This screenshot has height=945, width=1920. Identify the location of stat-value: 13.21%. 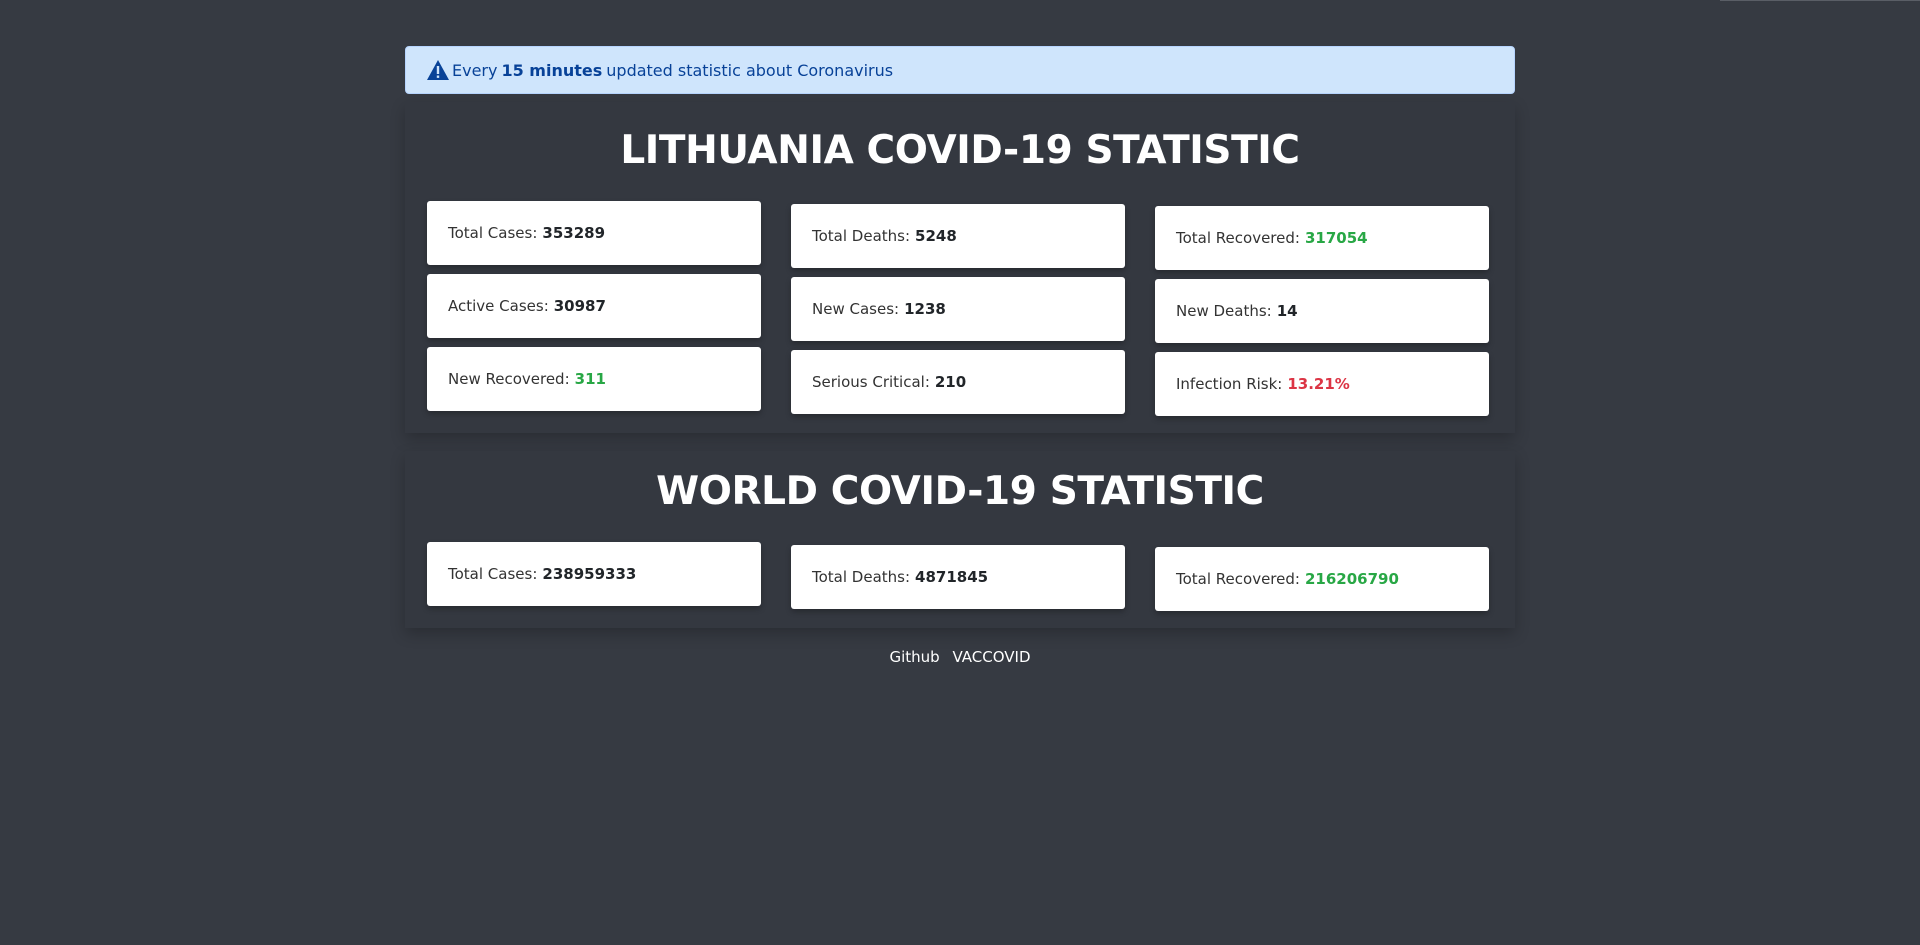
(1318, 384).